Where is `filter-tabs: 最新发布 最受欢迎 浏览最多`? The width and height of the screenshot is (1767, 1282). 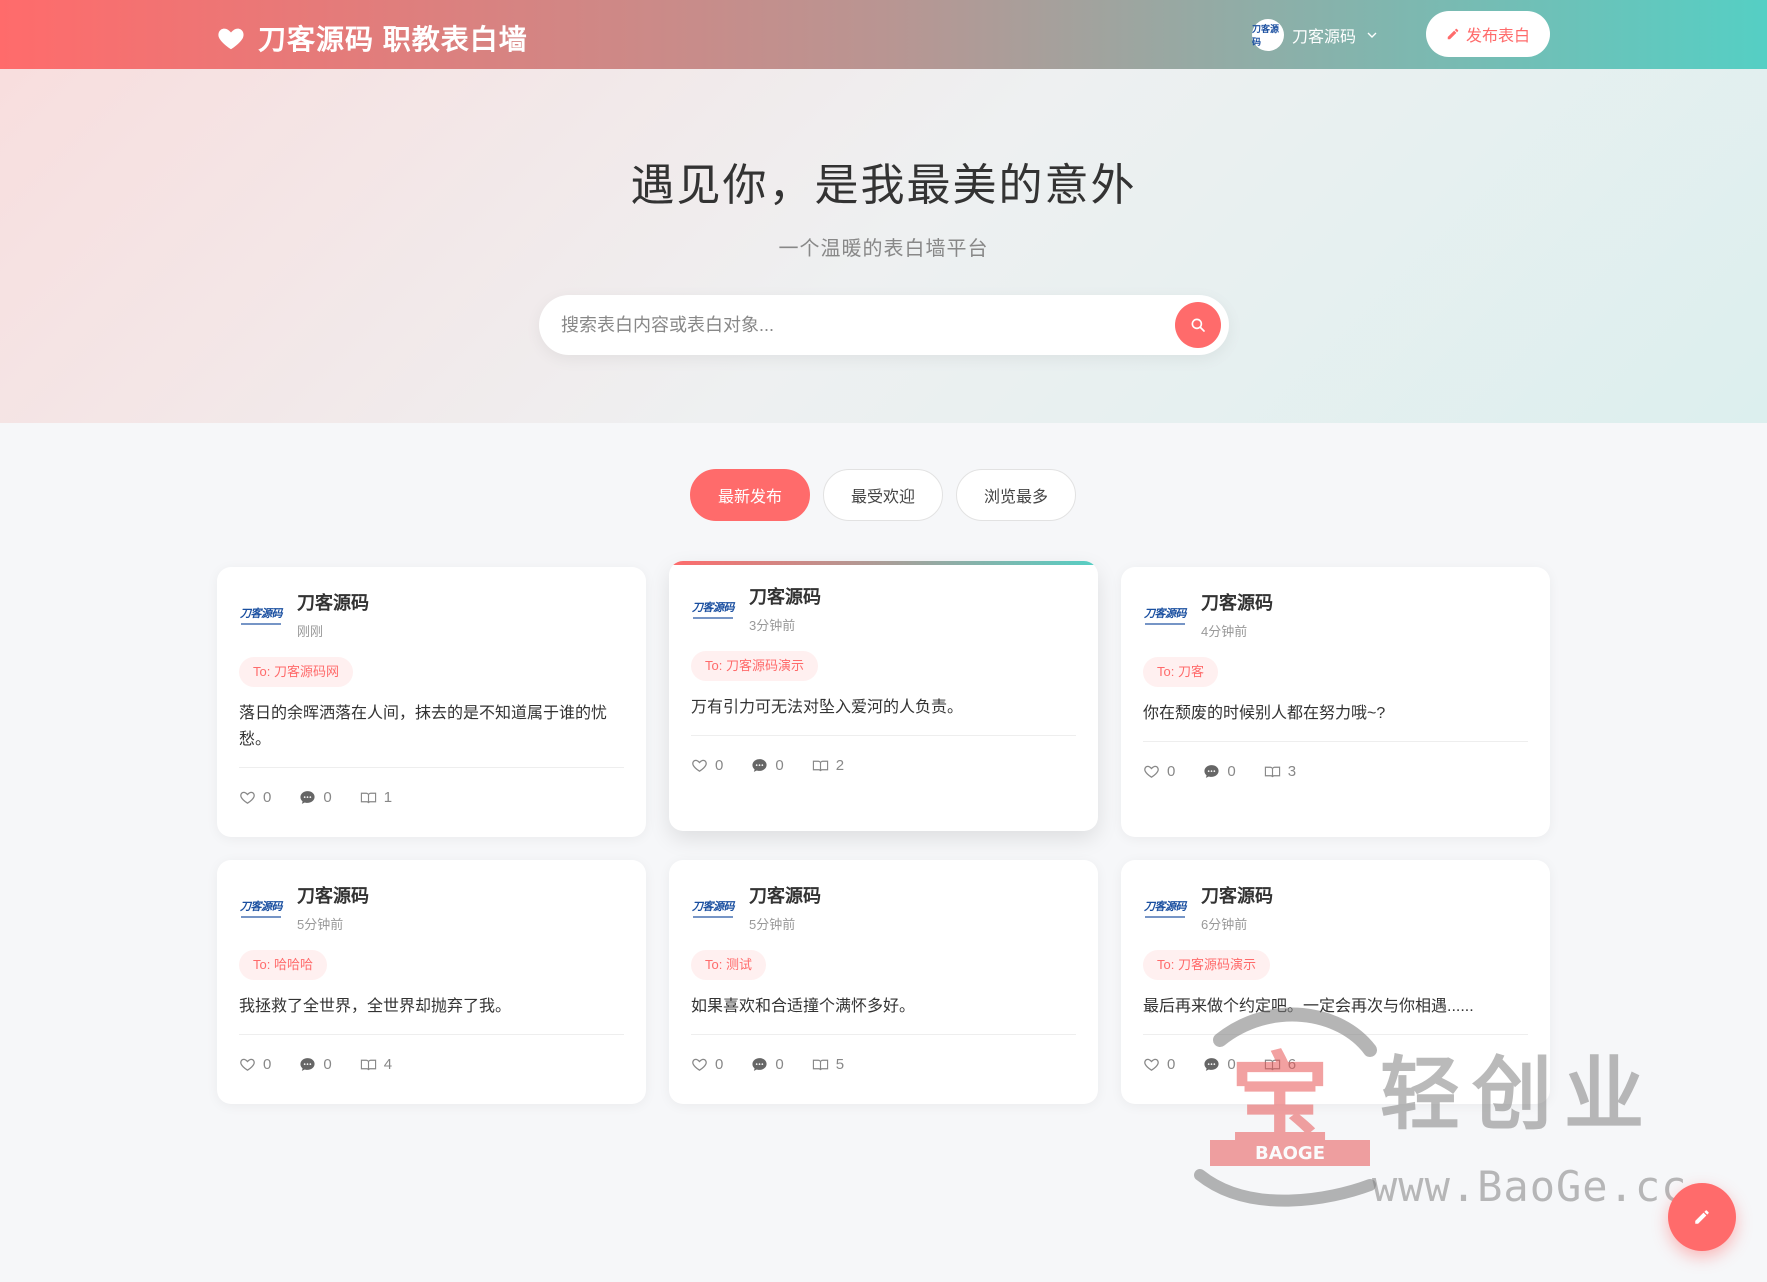
filter-tabs: 最新发布 最受欢迎 浏览最多 is located at coordinates (883, 495).